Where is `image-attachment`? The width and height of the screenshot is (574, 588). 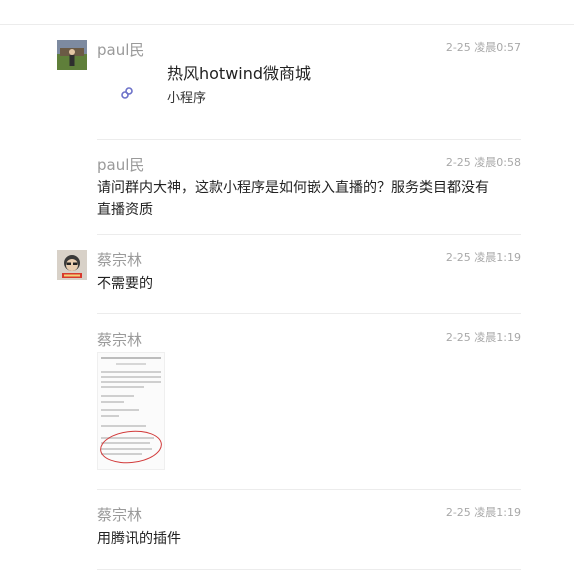
image-attachment is located at coordinates (131, 411).